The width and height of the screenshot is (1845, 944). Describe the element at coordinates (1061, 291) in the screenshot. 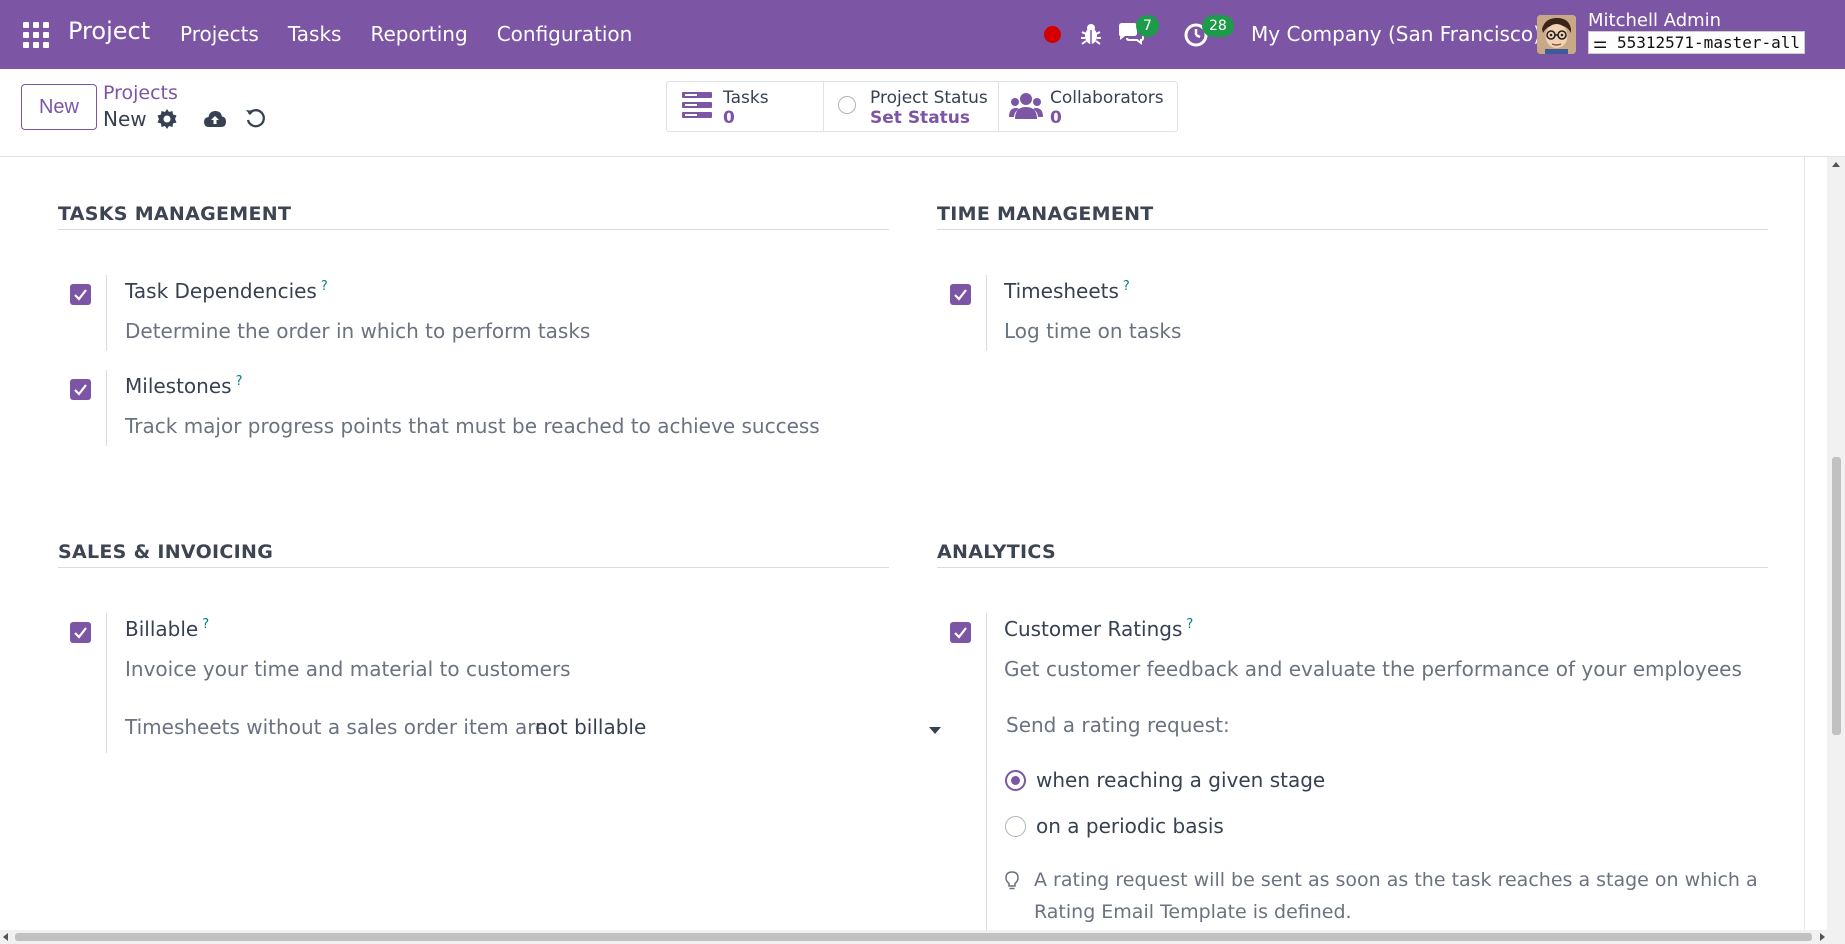

I see `timesheets-label: Timesheets` at that location.